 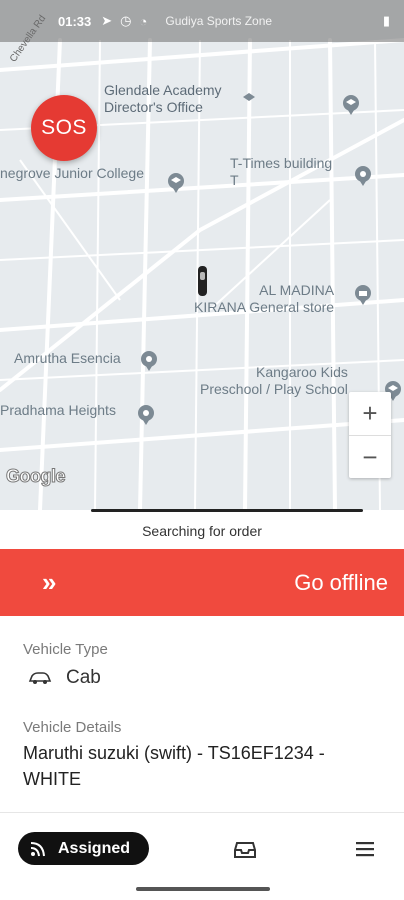 I want to click on go-offline-button: » Go offline, so click(x=202, y=582).